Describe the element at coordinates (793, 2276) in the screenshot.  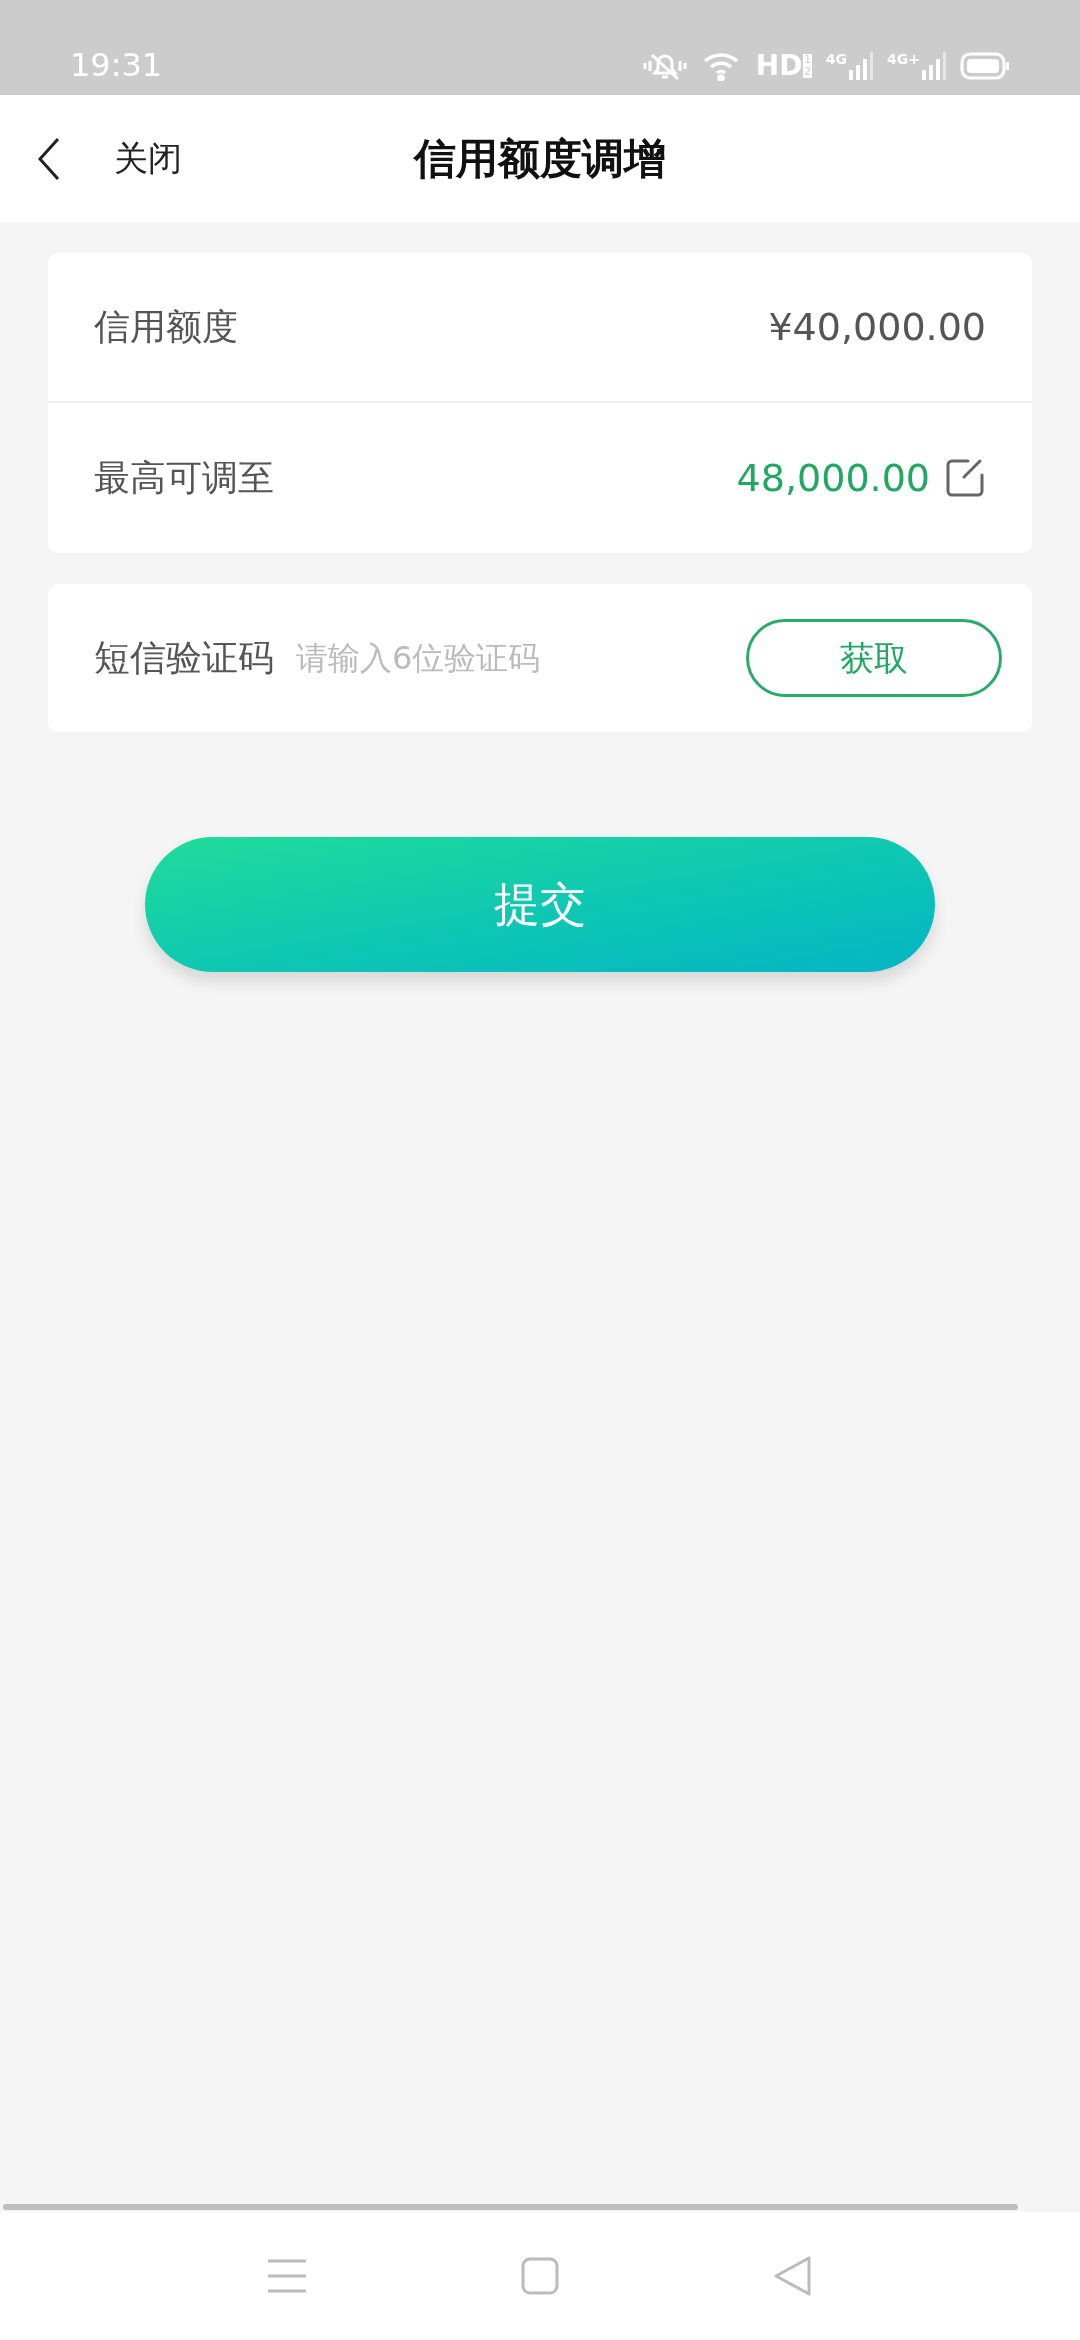
I see `back-triangle-icon` at that location.